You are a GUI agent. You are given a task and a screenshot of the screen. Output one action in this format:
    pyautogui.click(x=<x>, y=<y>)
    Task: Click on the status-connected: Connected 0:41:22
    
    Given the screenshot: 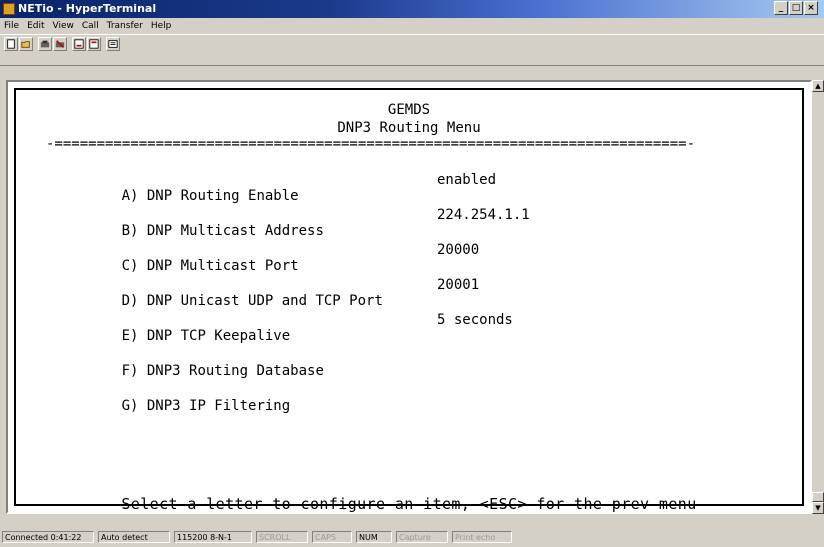 What is the action you would take?
    pyautogui.click(x=48, y=537)
    